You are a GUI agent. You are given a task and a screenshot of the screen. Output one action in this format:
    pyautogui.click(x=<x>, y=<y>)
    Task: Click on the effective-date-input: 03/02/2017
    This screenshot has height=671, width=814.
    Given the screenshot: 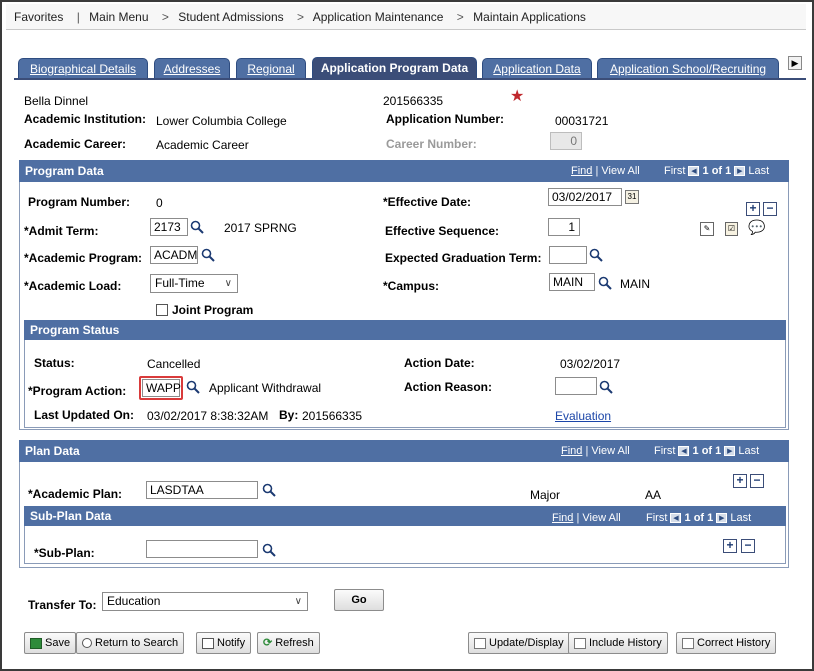 What is the action you would take?
    pyautogui.click(x=585, y=197)
    